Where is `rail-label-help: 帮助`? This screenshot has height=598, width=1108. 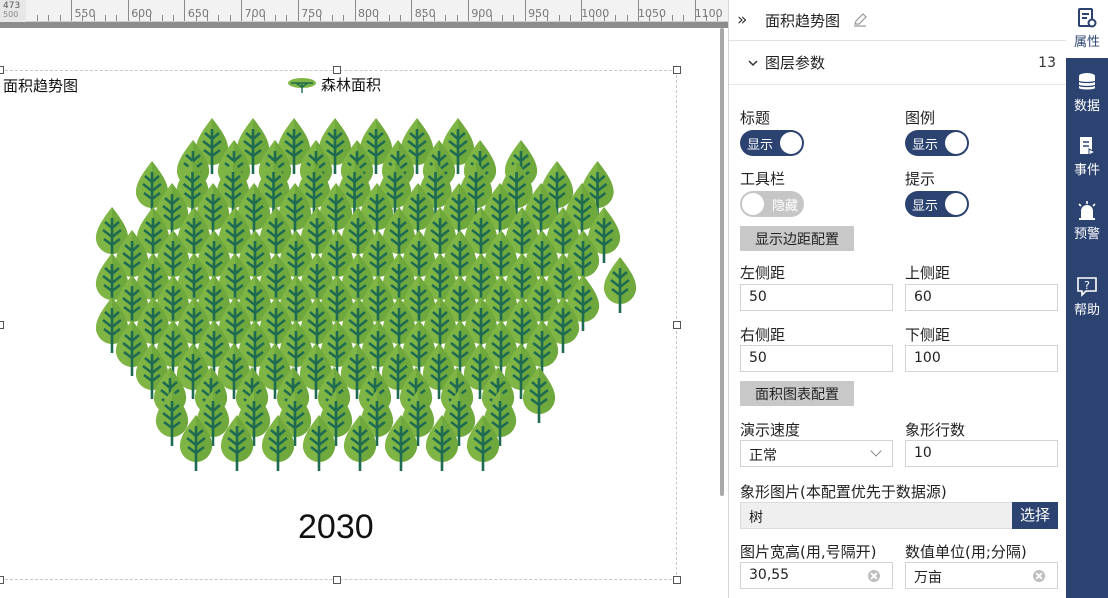
rail-label-help: 帮助 is located at coordinates (1086, 310).